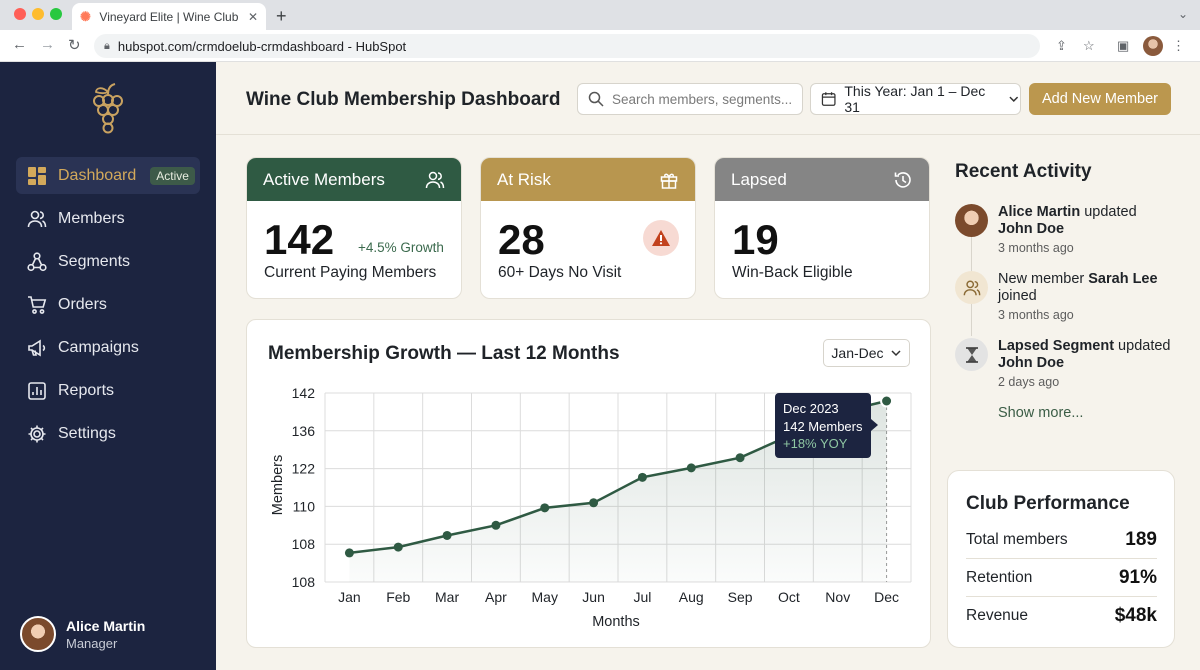 This screenshot has height=670, width=1200. What do you see at coordinates (1123, 46) in the screenshot?
I see `side-panel-icon: ▣` at bounding box center [1123, 46].